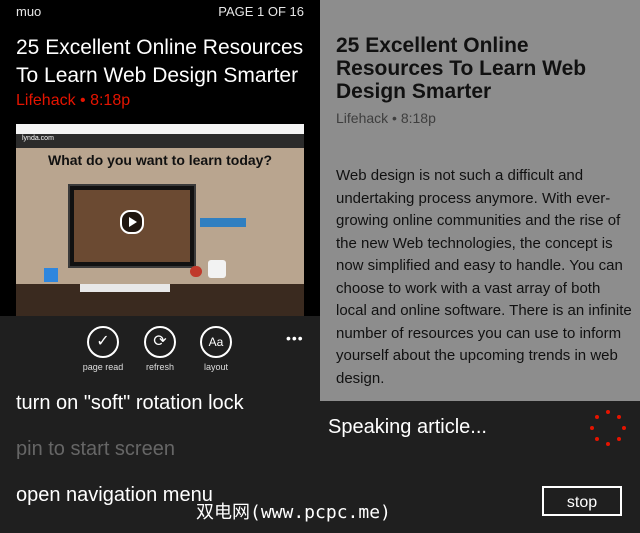  I want to click on layout-label: layout, so click(216, 367).